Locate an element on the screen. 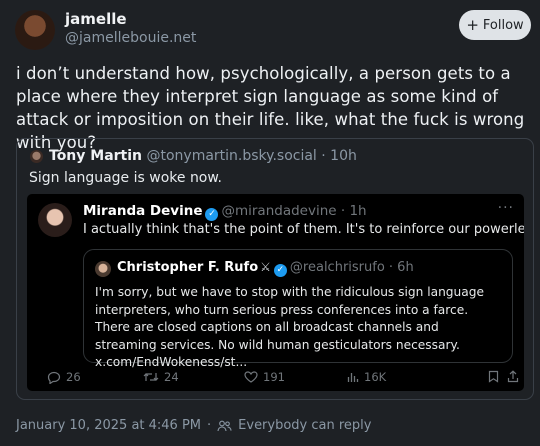 Image resolution: width=540 pixels, height=446 pixels. follow-button: + Follow is located at coordinates (495, 25).